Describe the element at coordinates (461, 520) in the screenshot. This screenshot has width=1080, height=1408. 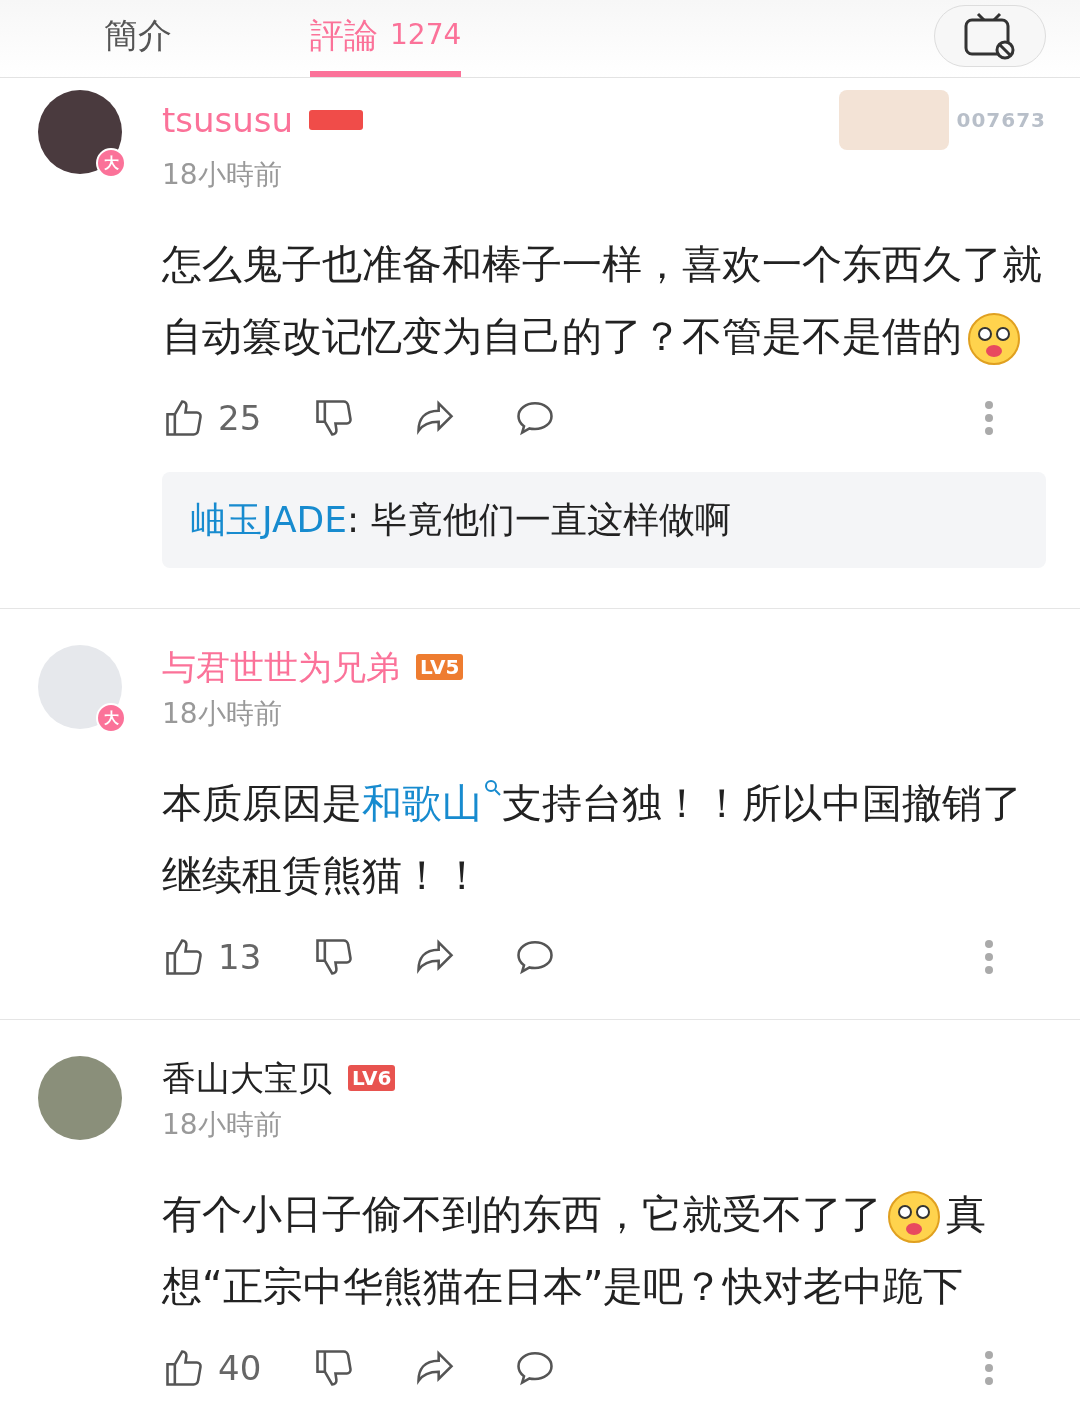
I see `reply-text: 岫玉JADE: 毕竟他们一直这样做啊` at that location.